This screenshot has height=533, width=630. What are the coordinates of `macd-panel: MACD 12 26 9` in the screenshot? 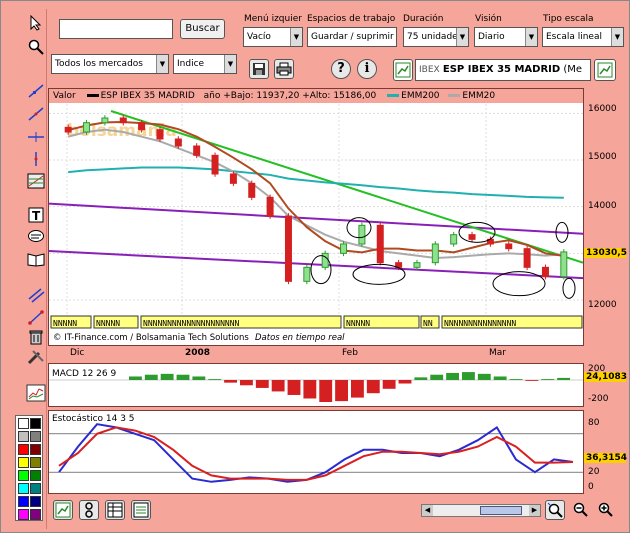 It's located at (316, 385).